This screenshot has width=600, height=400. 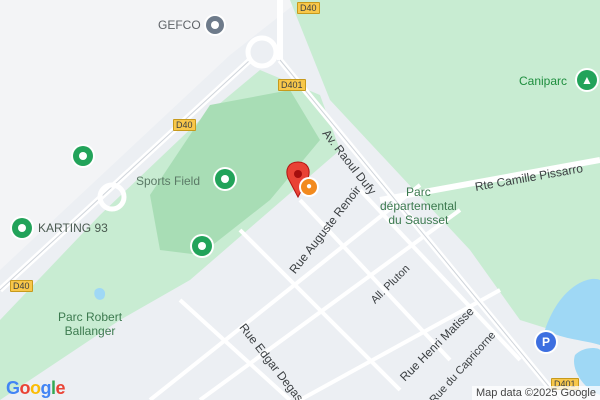 I want to click on place-pin-icon, so click(x=83, y=156).